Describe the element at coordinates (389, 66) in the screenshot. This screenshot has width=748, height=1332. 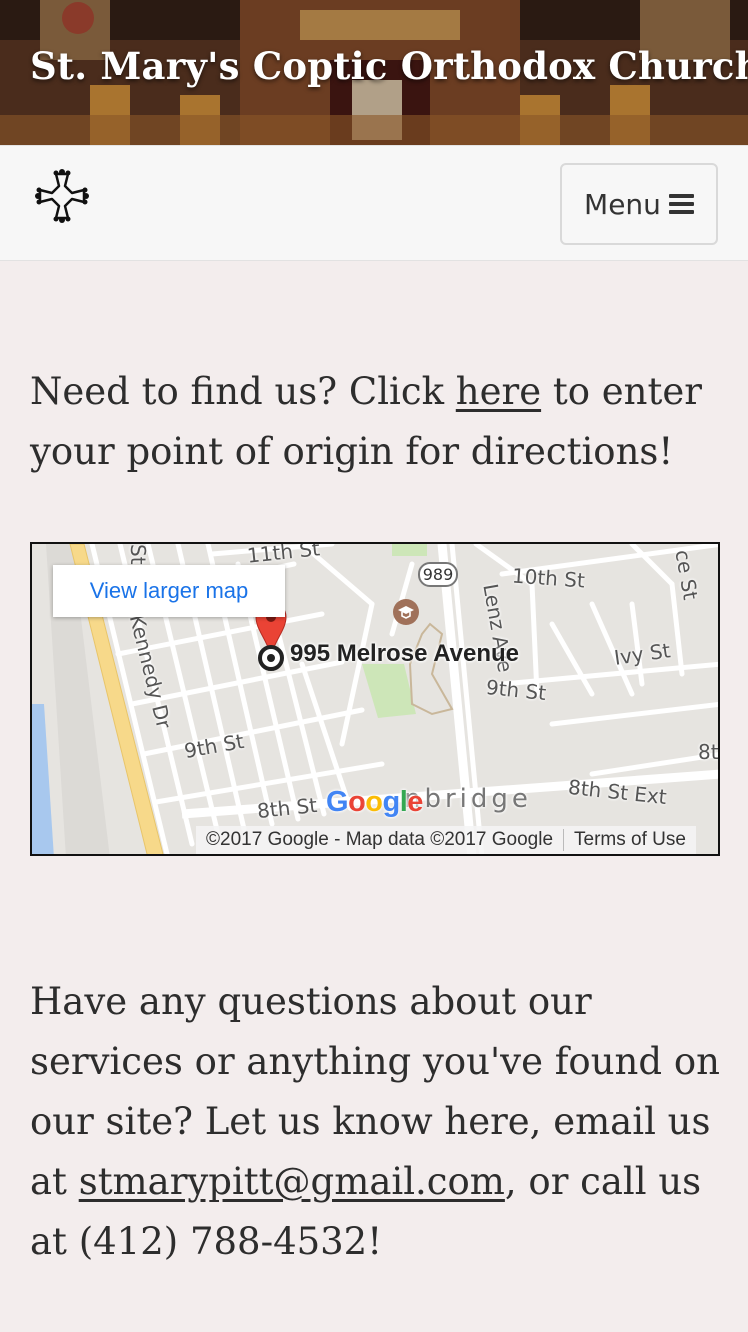
I see `site-title: St. Mary's Coptic Orthodox Church` at that location.